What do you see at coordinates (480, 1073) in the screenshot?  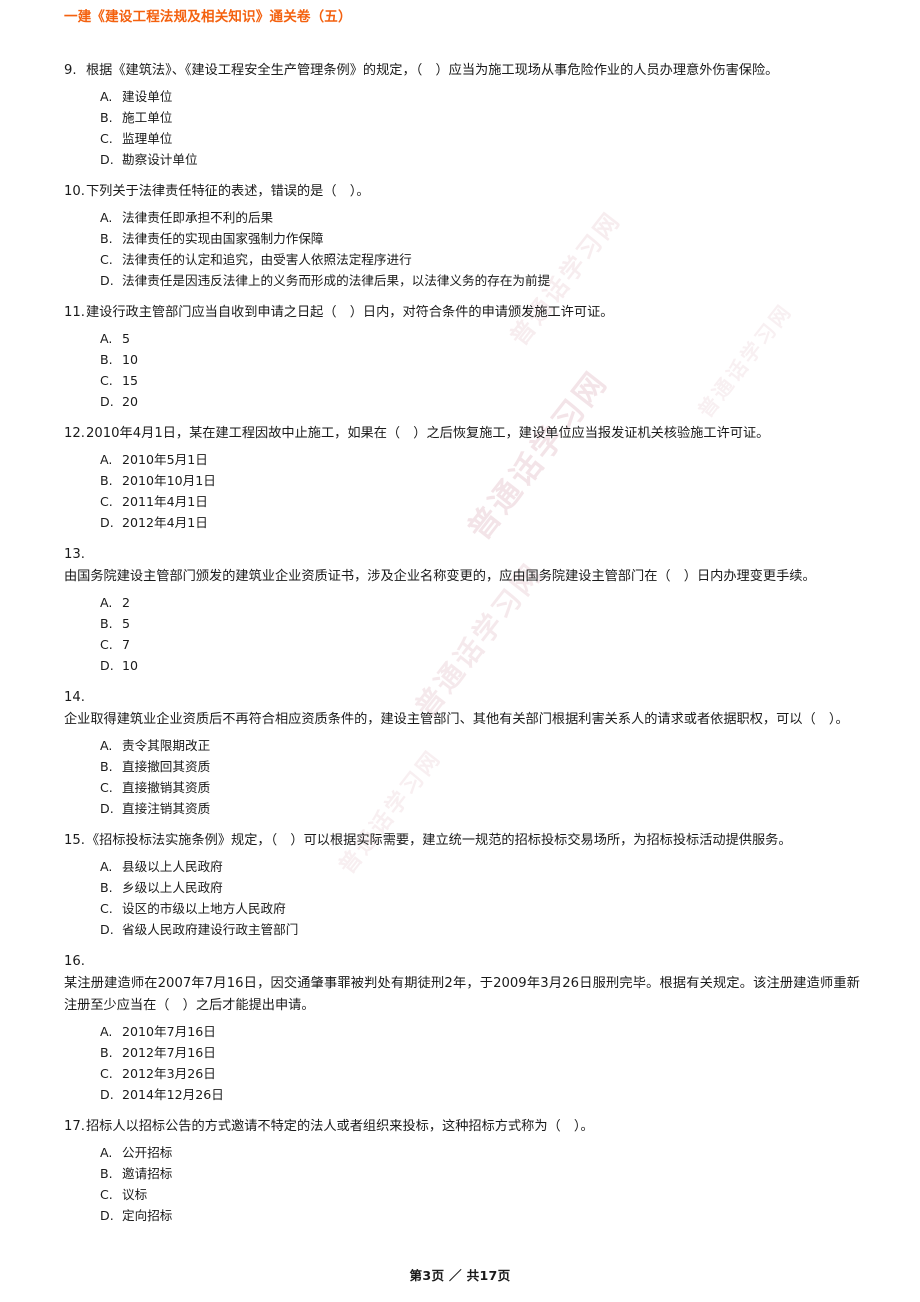 I see `option-item: C. 2012年3月26日` at bounding box center [480, 1073].